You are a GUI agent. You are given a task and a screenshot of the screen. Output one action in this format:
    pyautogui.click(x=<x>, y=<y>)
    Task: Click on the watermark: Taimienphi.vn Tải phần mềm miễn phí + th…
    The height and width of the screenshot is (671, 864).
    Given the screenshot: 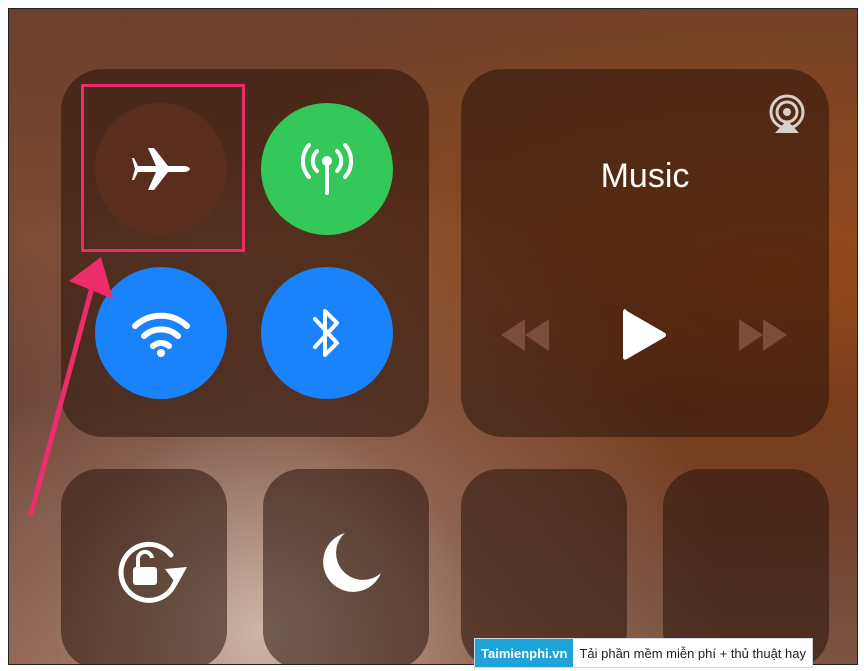 What is the action you would take?
    pyautogui.click(x=643, y=653)
    